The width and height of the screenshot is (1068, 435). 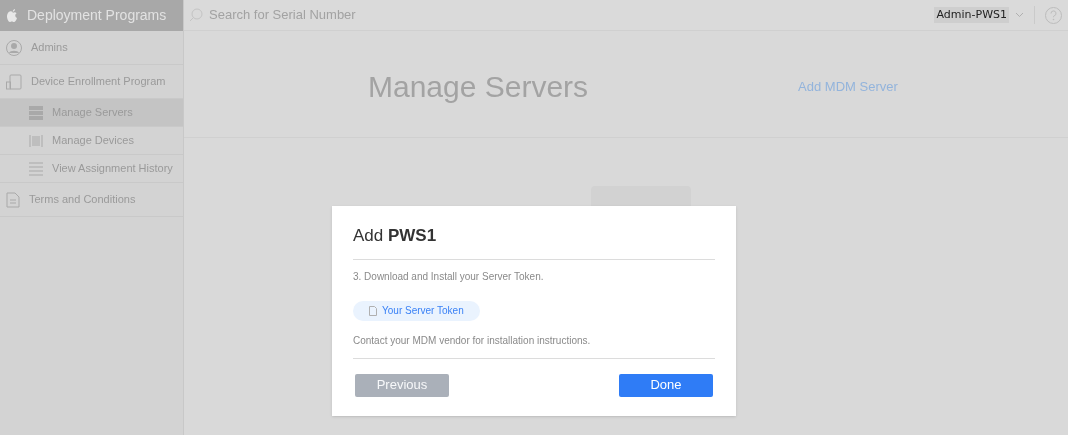 What do you see at coordinates (472, 340) in the screenshot?
I see `note-text: Contact your MDM vendor for installation instructions.` at bounding box center [472, 340].